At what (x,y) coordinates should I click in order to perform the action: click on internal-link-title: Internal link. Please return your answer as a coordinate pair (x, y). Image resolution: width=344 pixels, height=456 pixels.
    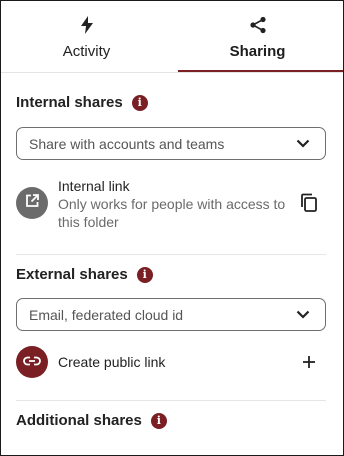
    Looking at the image, I should click on (94, 186).